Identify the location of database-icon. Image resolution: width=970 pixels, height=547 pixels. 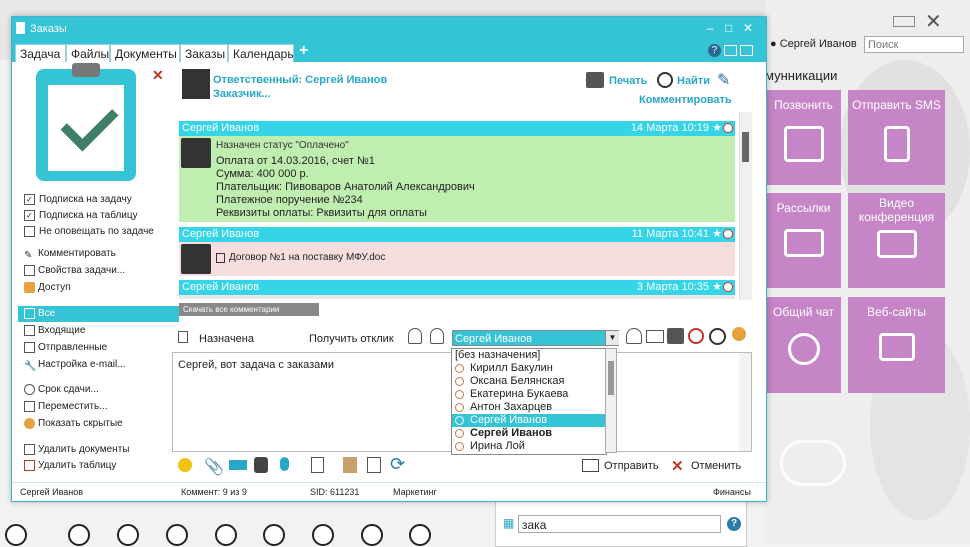
(261, 465).